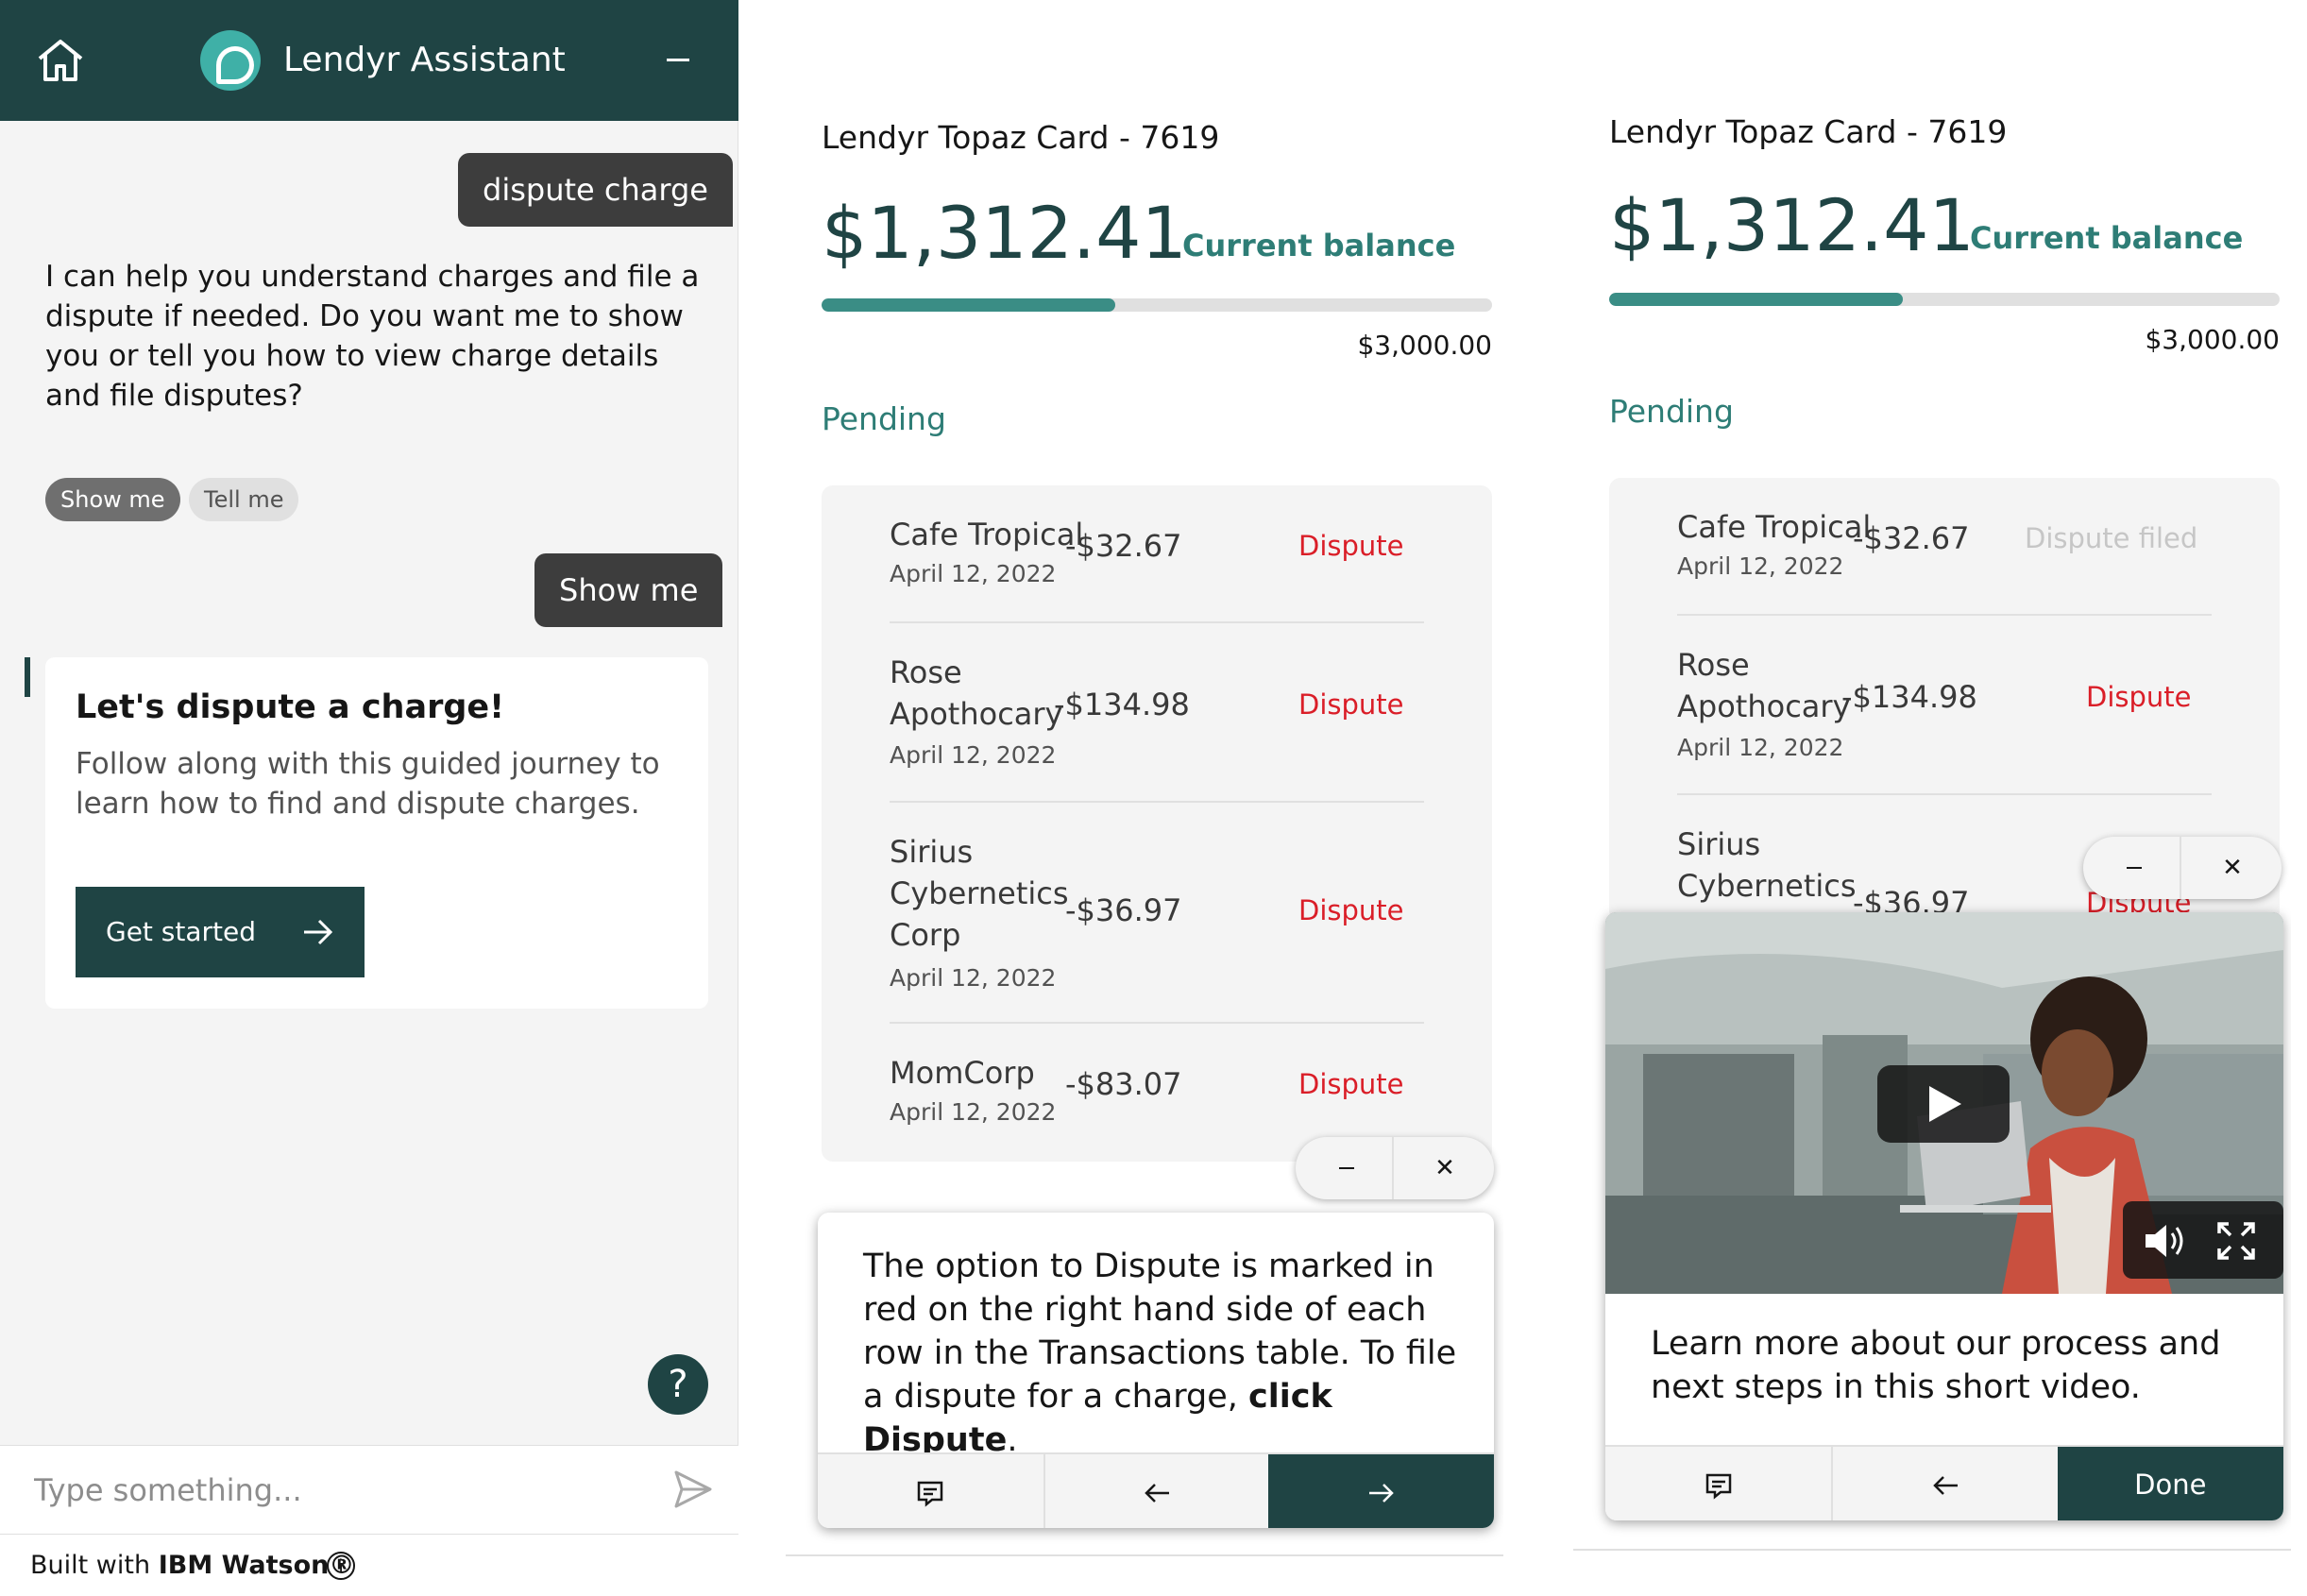 Image resolution: width=2307 pixels, height=1596 pixels. I want to click on home-icon, so click(61, 61).